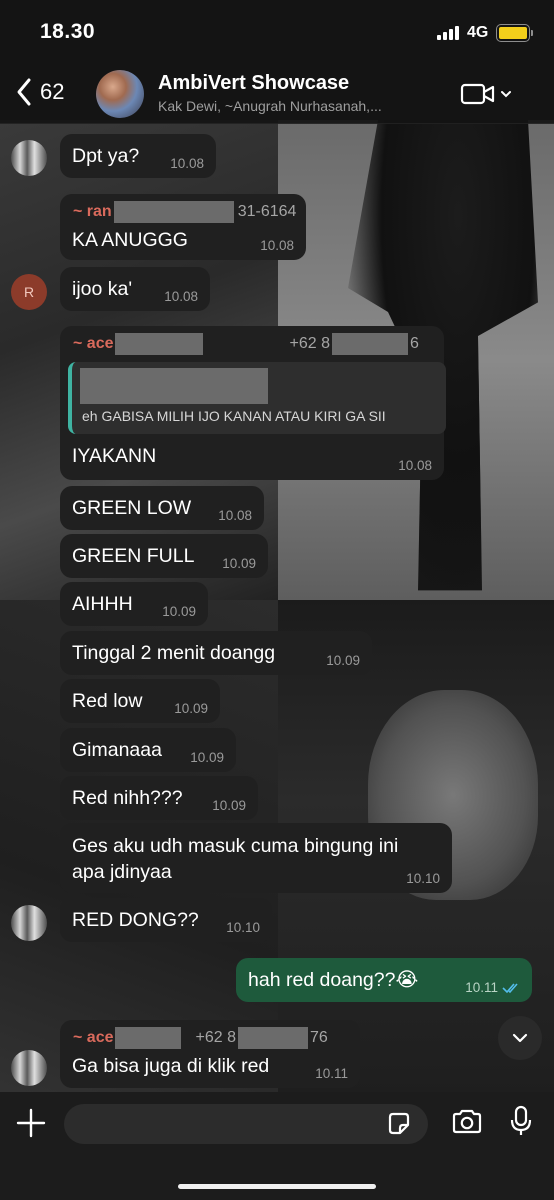 The image size is (554, 1200). I want to click on signal-icon, so click(448, 33).